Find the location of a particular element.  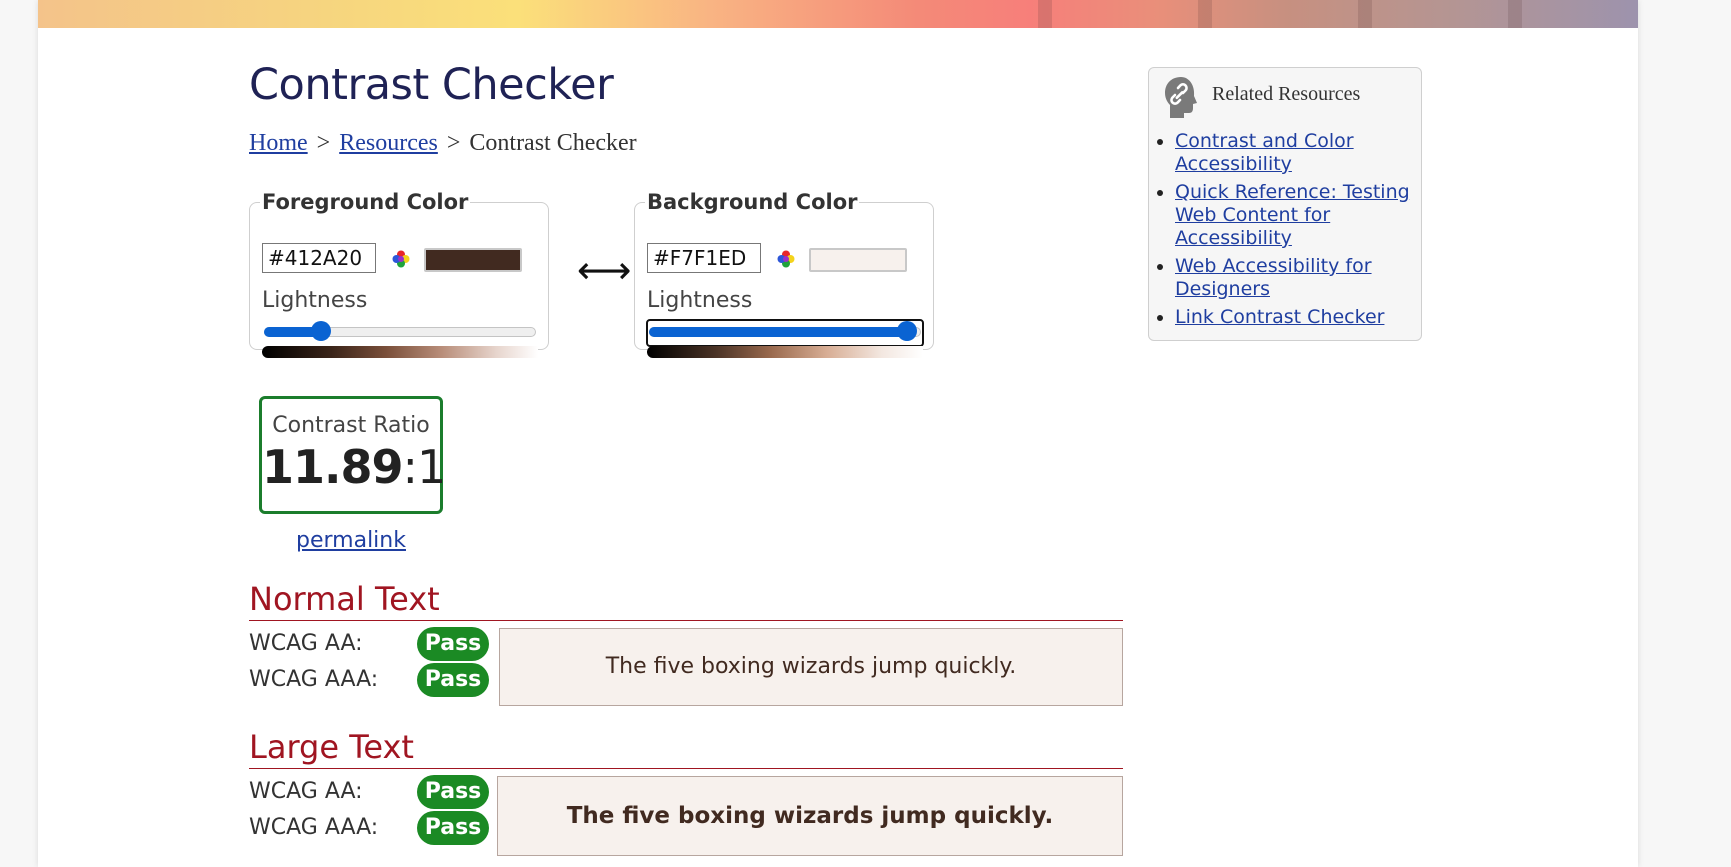

large-text-sample: The five boxing wizards jump quickly. is located at coordinates (810, 816).